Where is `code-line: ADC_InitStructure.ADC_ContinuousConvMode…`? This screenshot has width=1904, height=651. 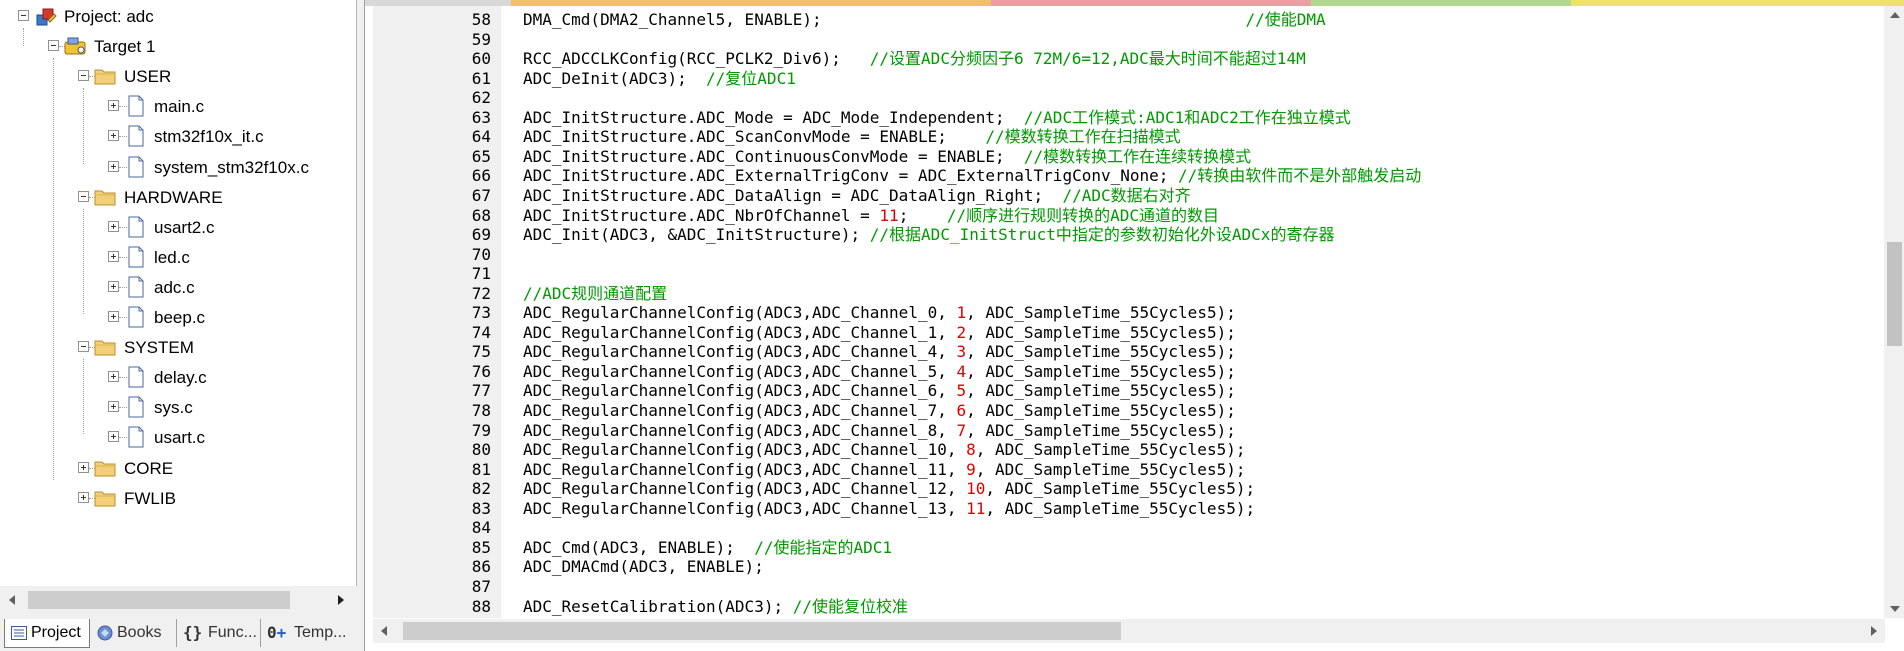
code-line: ADC_InitStructure.ADC_ContinuousConvMode… is located at coordinates (887, 157).